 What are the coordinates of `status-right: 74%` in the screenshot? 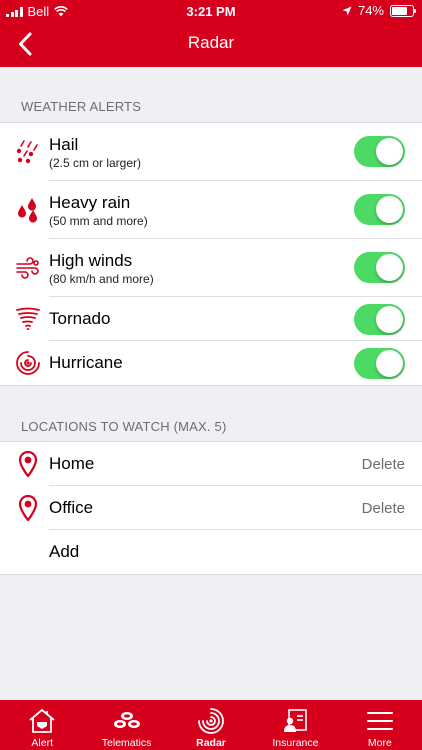 It's located at (379, 10).